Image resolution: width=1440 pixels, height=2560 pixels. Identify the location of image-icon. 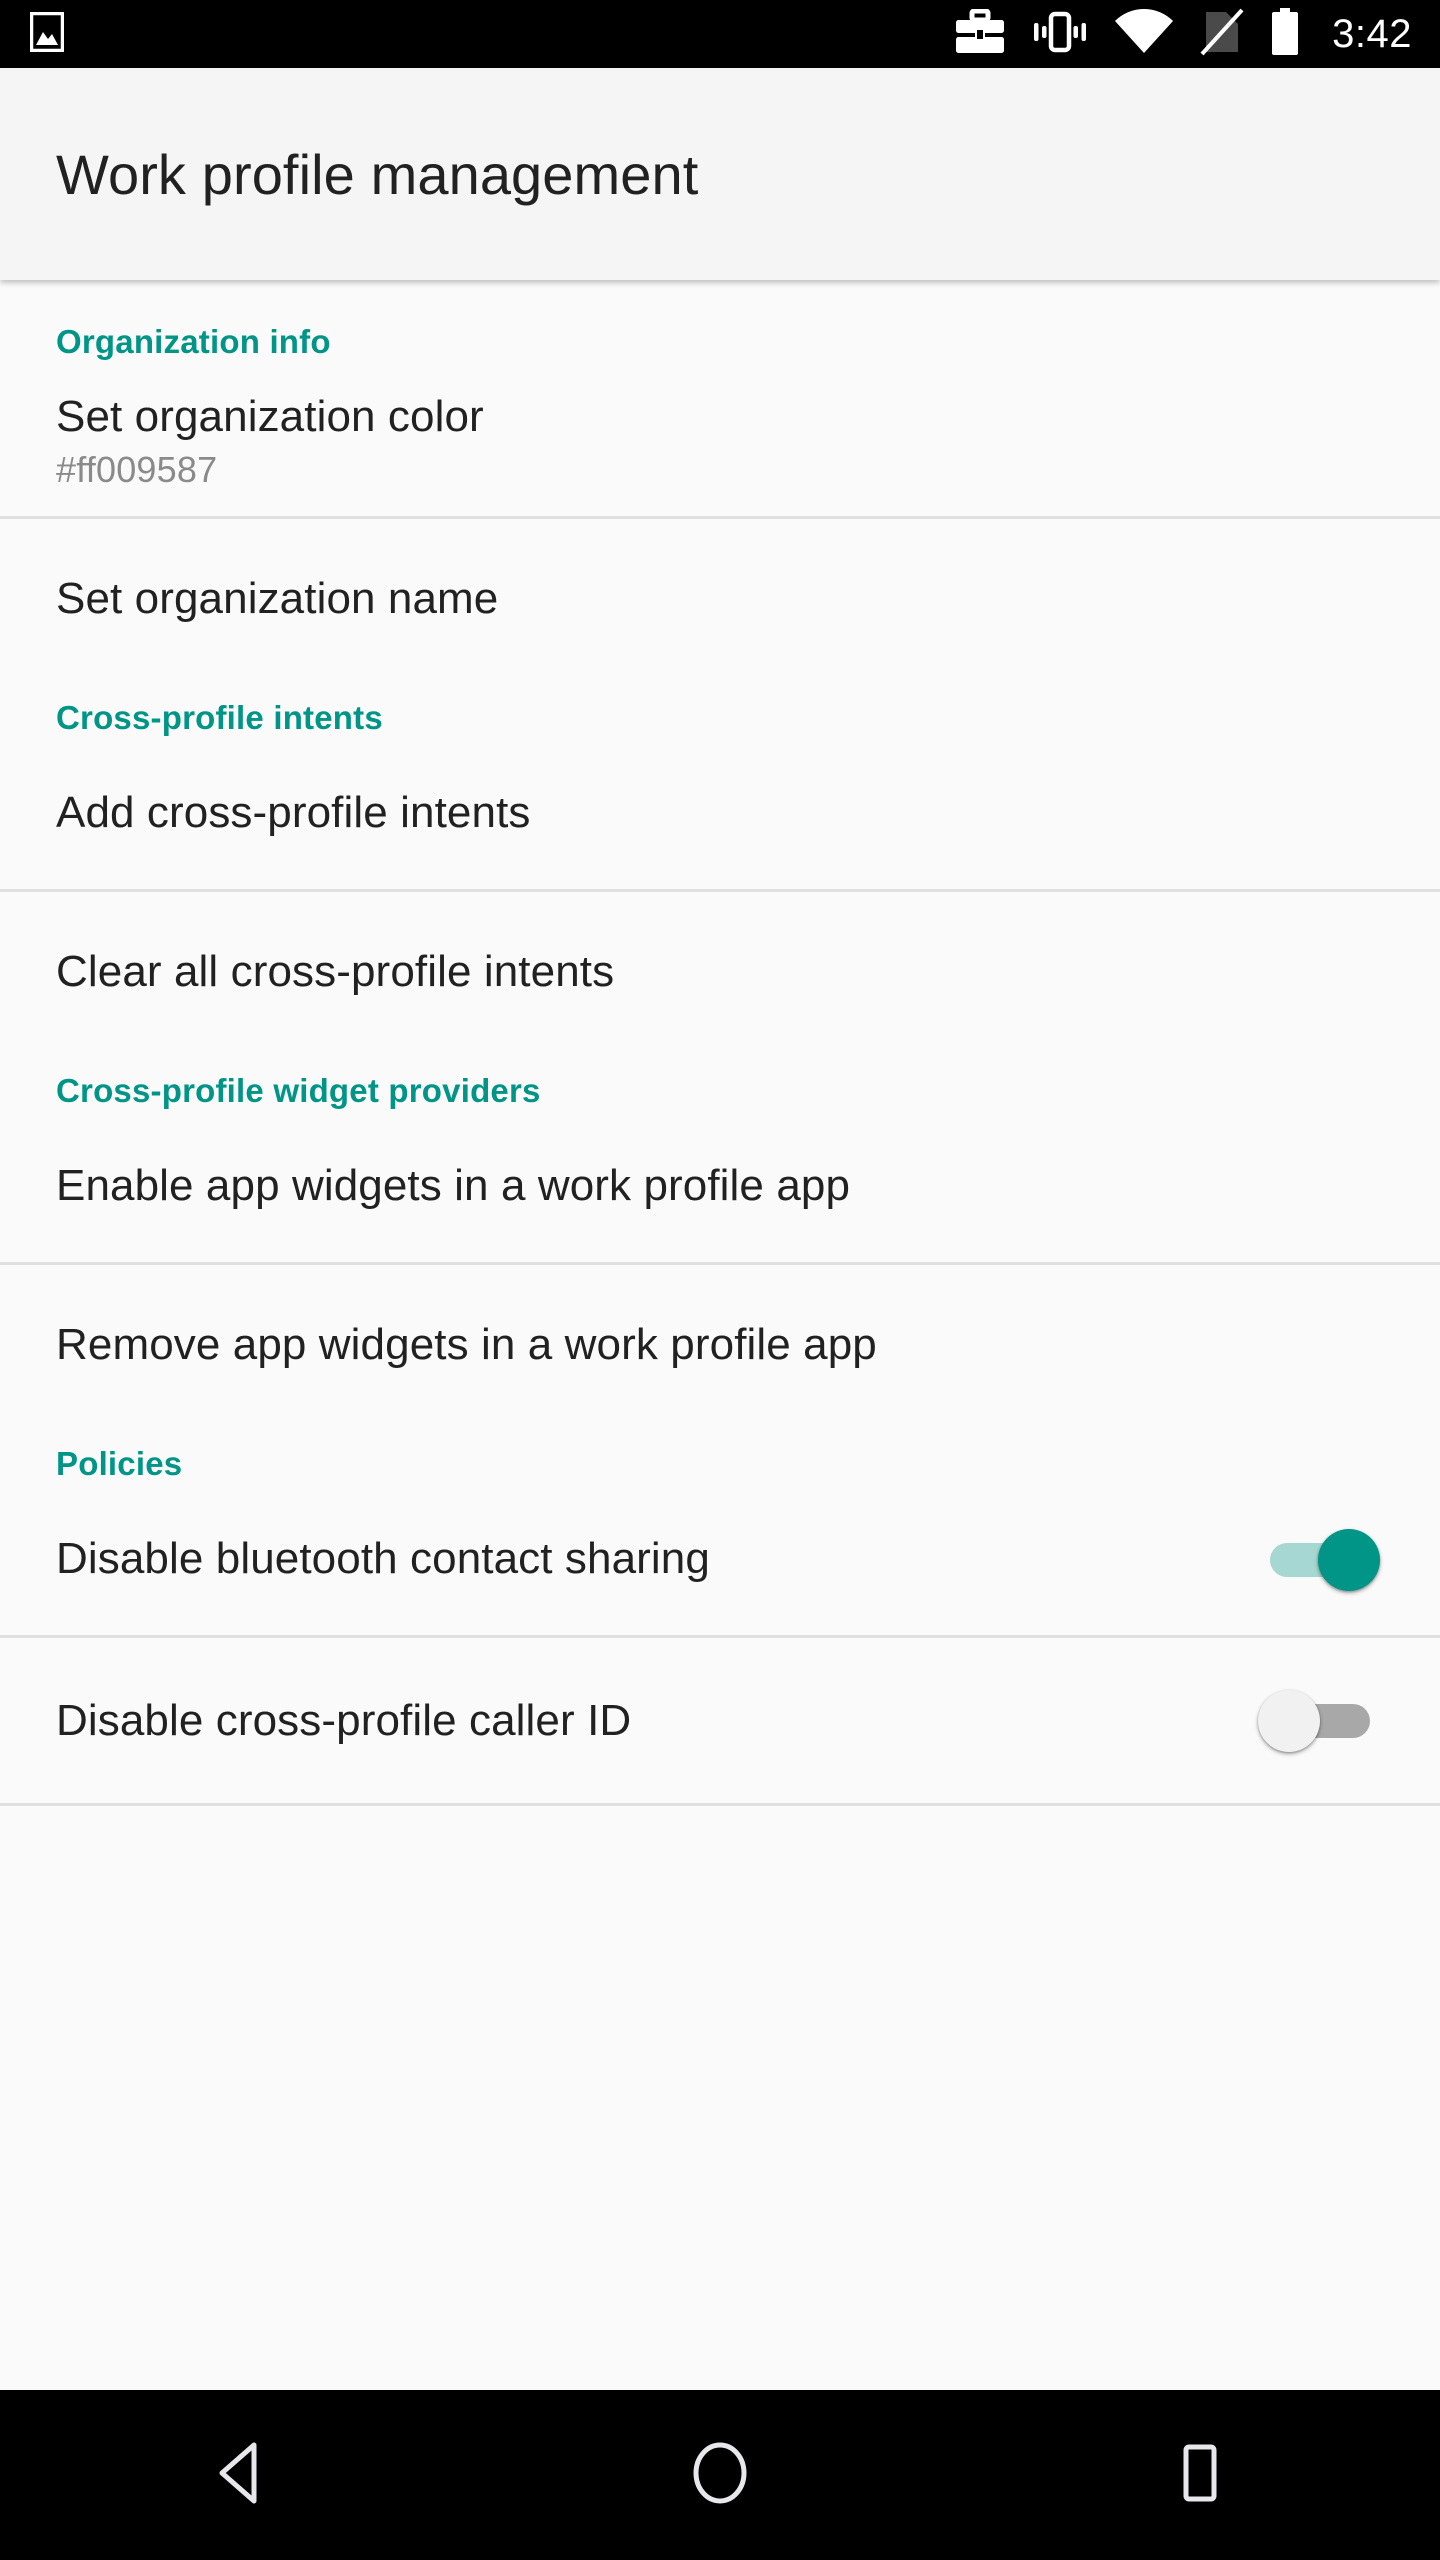
(47, 34).